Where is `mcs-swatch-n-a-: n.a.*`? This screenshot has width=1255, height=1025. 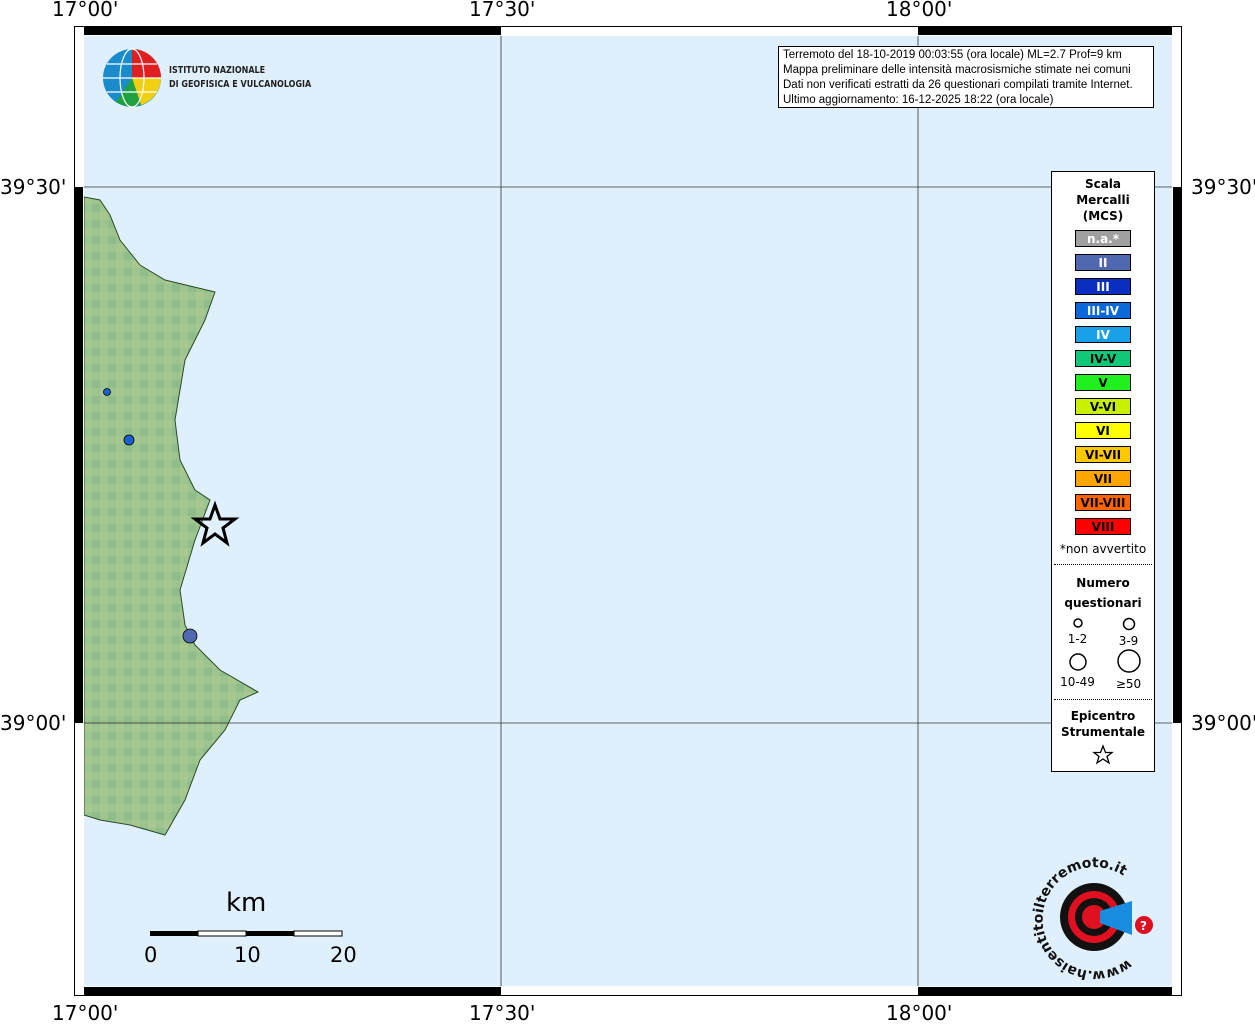
mcs-swatch-n-a-: n.a.* is located at coordinates (1103, 238).